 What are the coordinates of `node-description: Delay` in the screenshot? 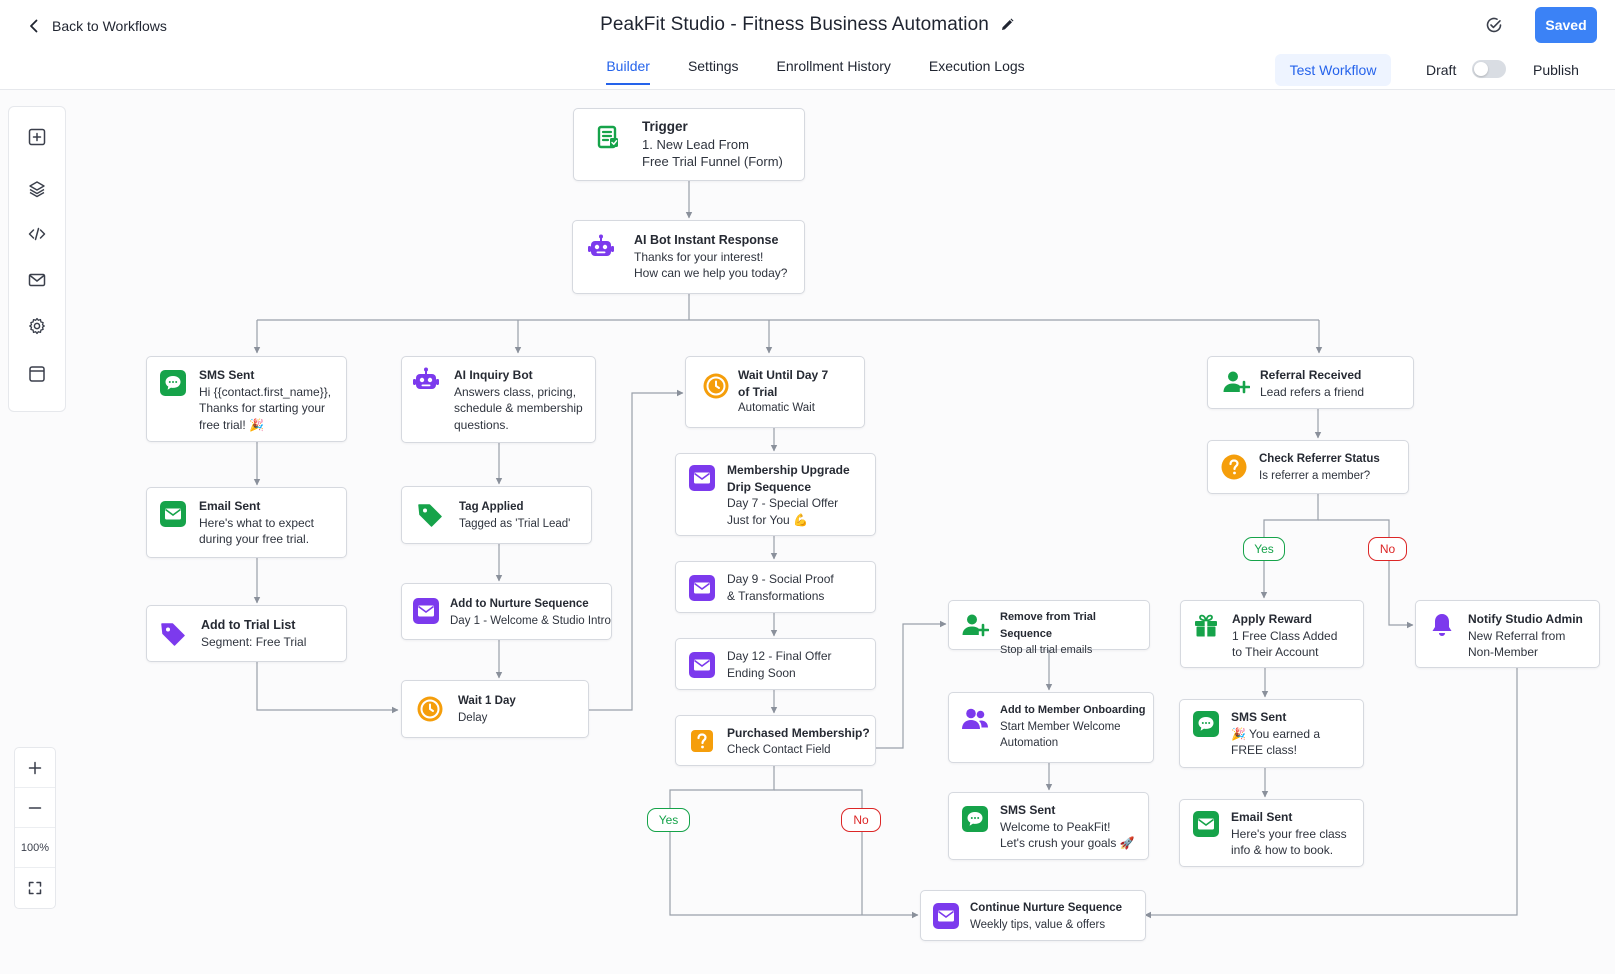 It's located at (473, 717).